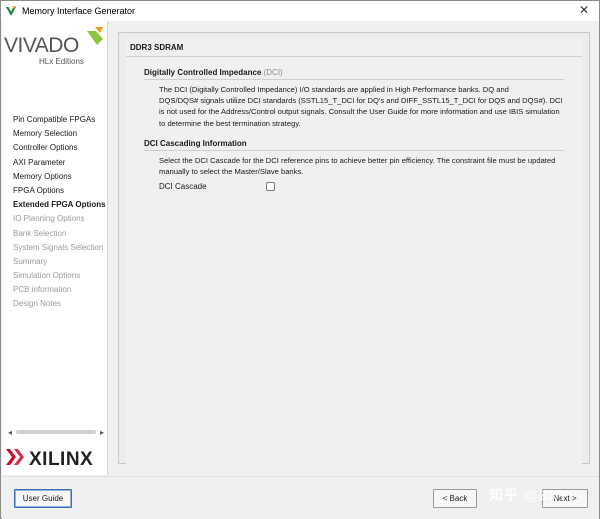  Describe the element at coordinates (40, 233) in the screenshot. I see `sidebar-item-bank-selection: Bank Selection` at that location.